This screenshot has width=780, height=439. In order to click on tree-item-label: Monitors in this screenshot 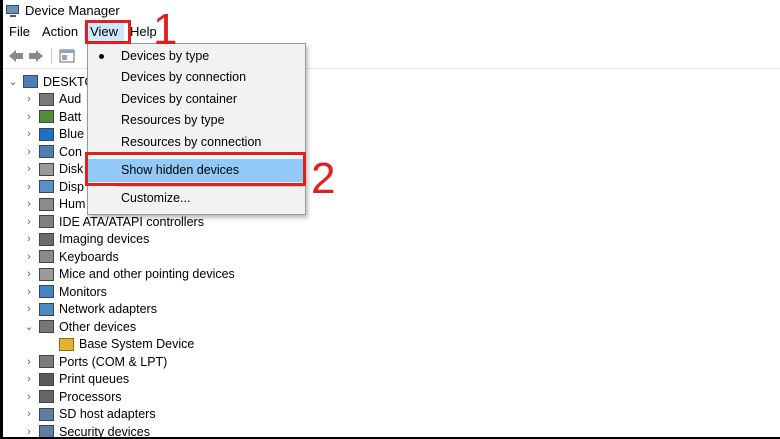, I will do `click(83, 291)`.